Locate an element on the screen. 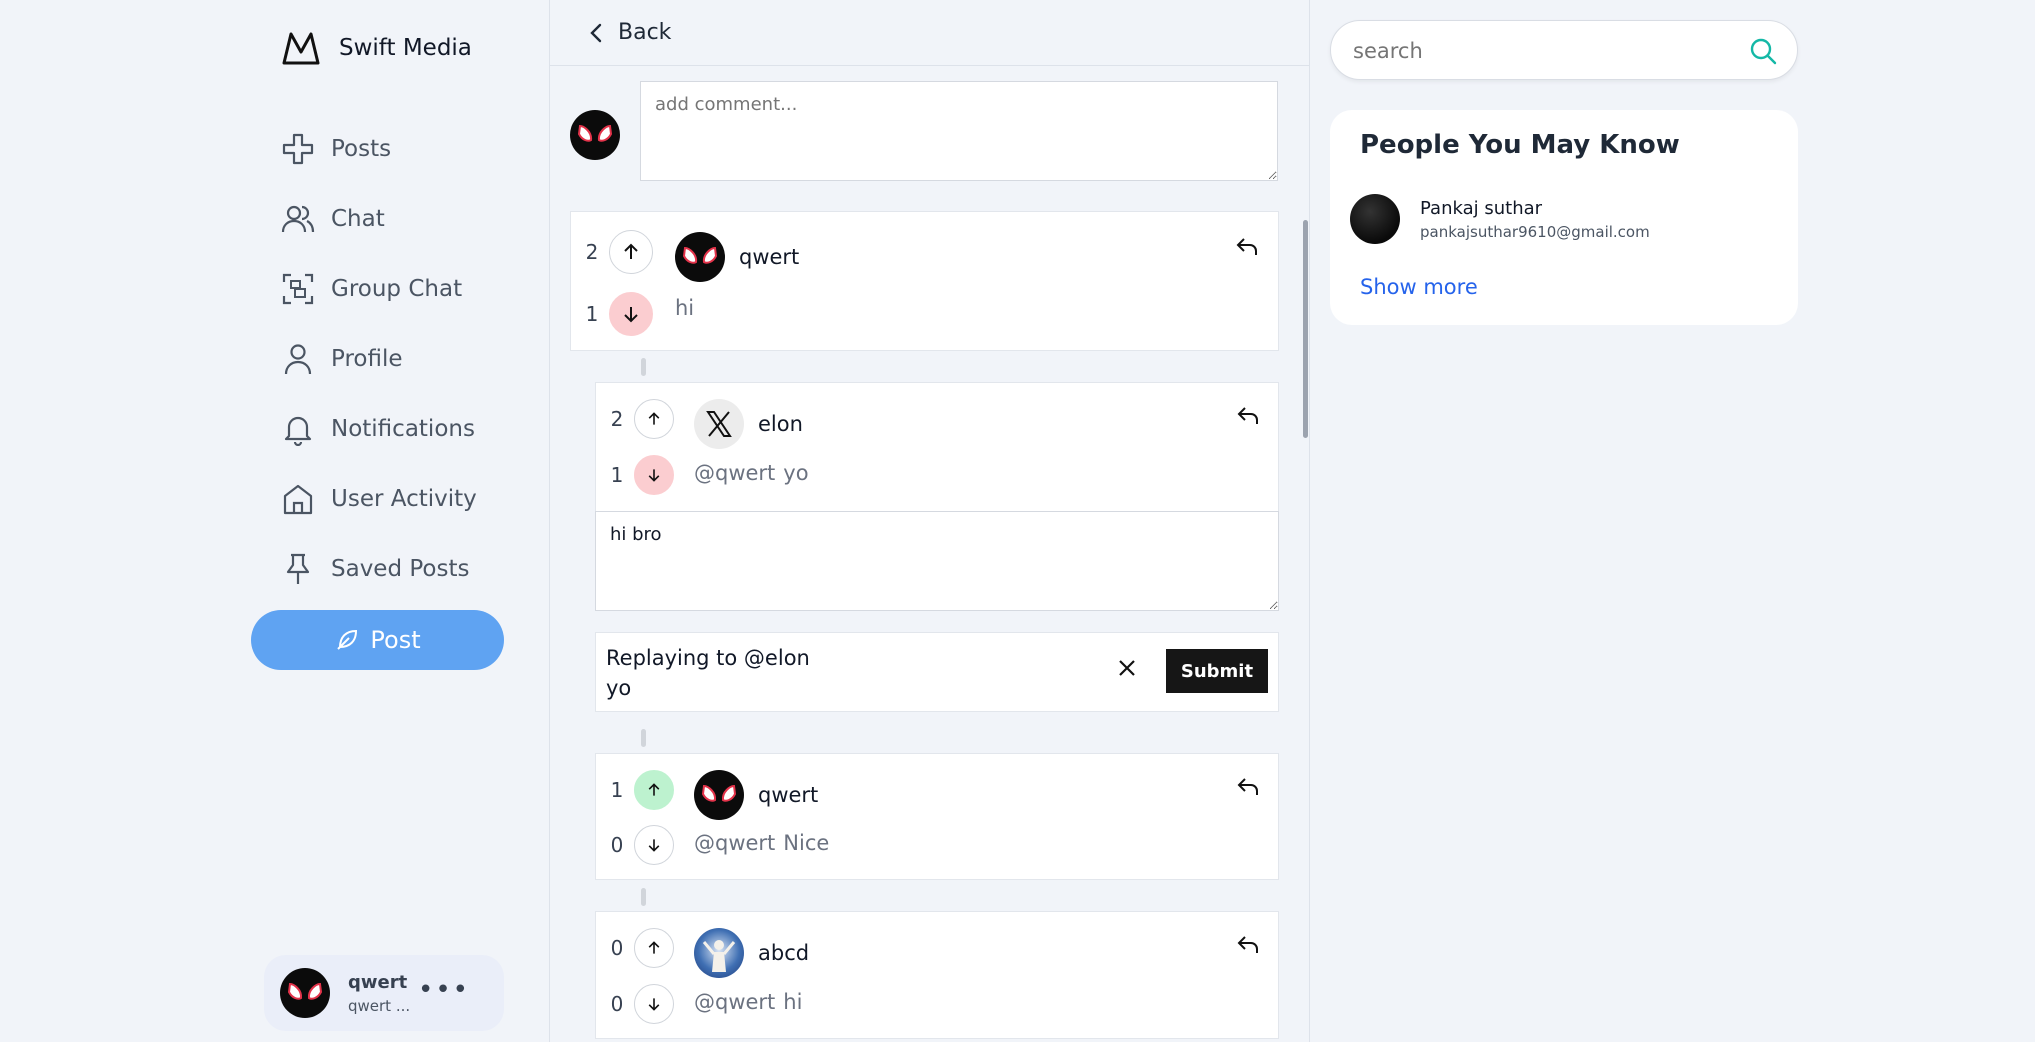 This screenshot has width=2035, height=1042. person-name: Pankaj suthar is located at coordinates (1481, 208).